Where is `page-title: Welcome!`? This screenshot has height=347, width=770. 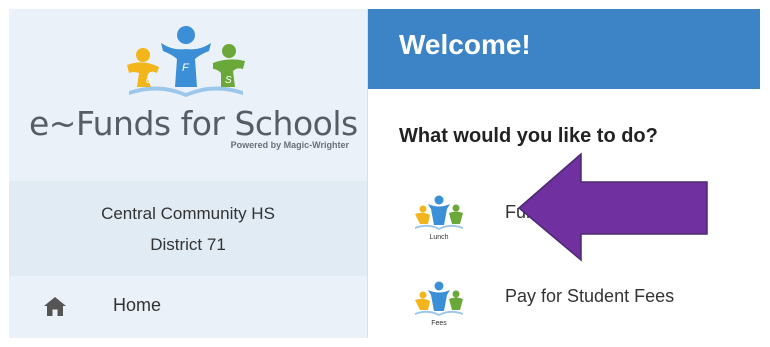
page-title: Welcome! is located at coordinates (465, 44).